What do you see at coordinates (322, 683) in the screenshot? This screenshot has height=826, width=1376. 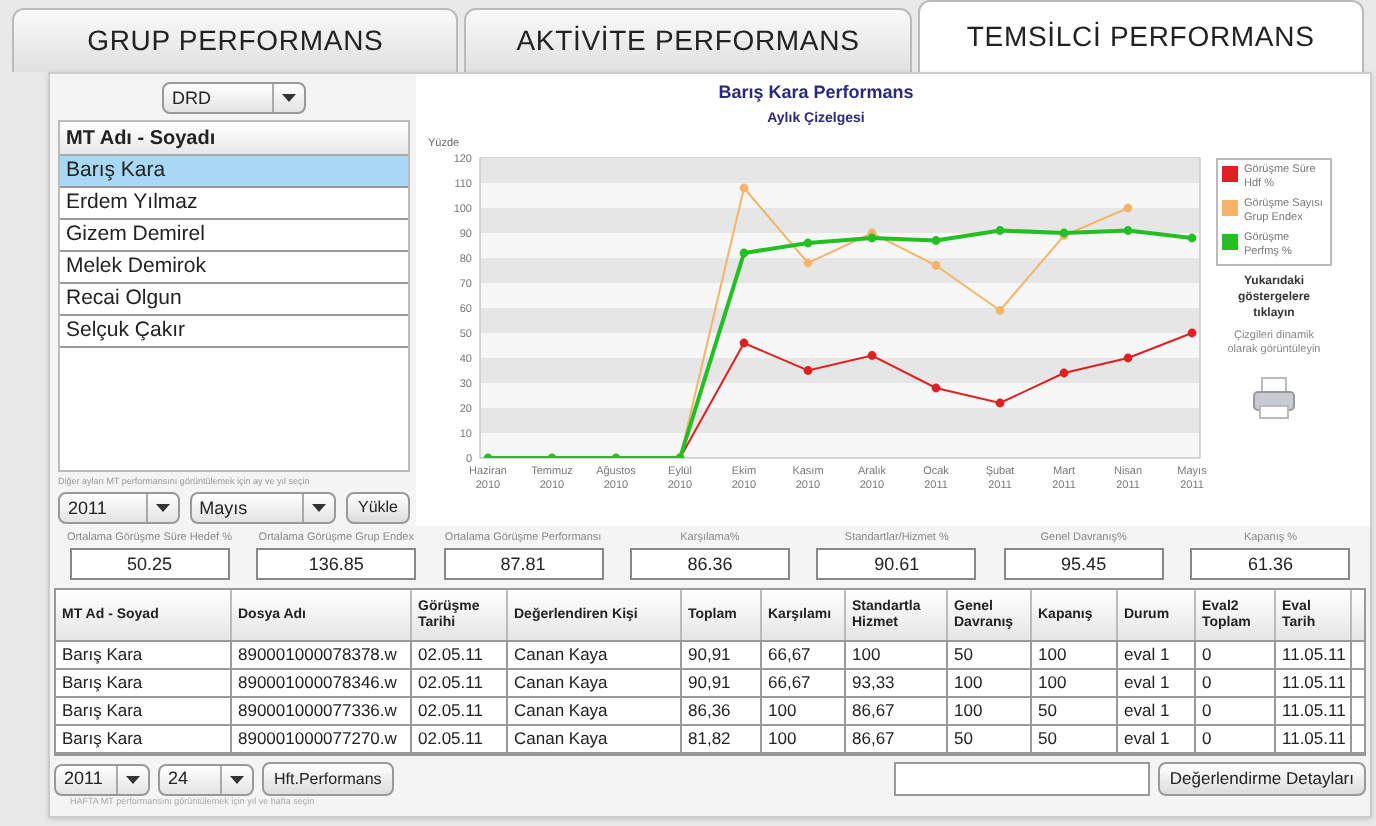 I see `table-cell: 890001000078346.w` at bounding box center [322, 683].